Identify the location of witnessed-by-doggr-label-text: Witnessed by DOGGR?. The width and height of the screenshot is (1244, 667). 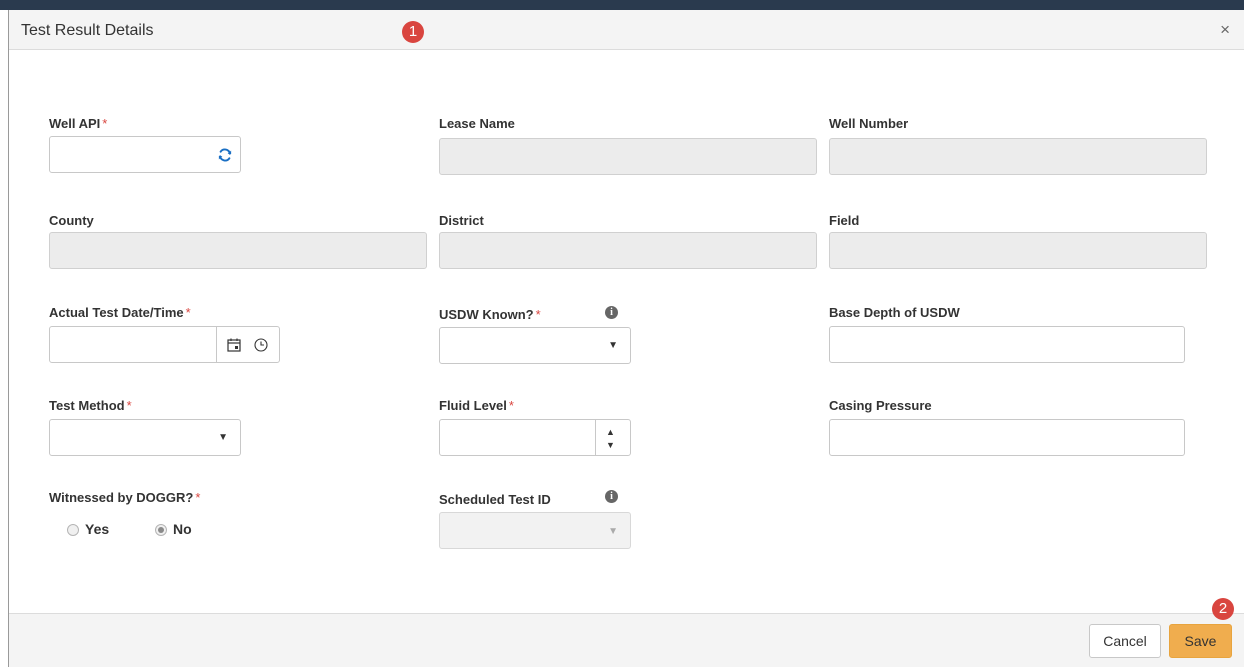
(121, 497).